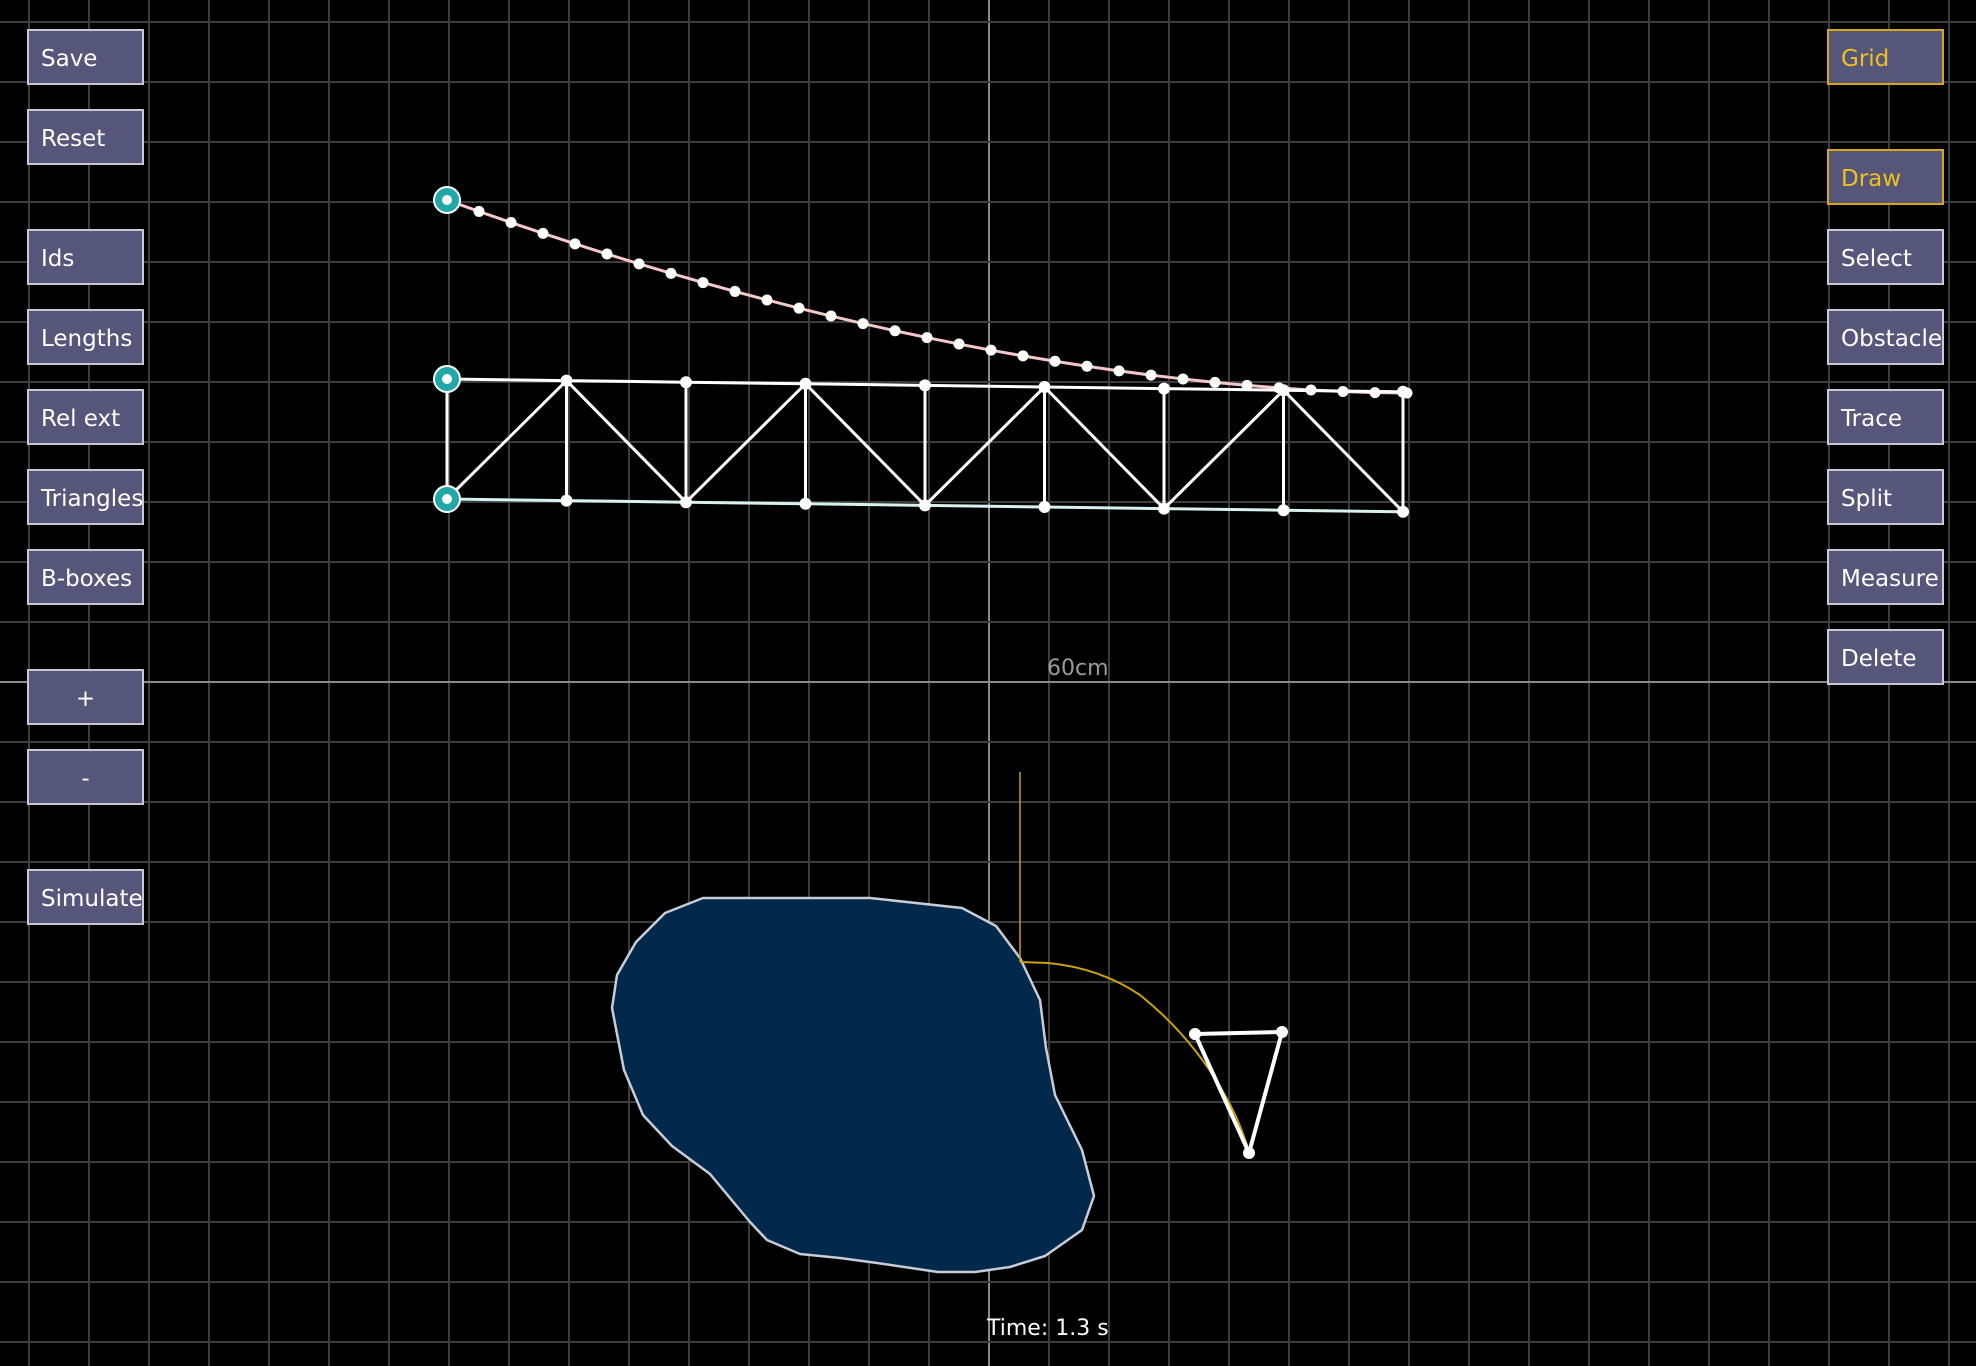 This screenshot has width=1976, height=1366. I want to click on delete-tool-button: Delete, so click(1885, 657).